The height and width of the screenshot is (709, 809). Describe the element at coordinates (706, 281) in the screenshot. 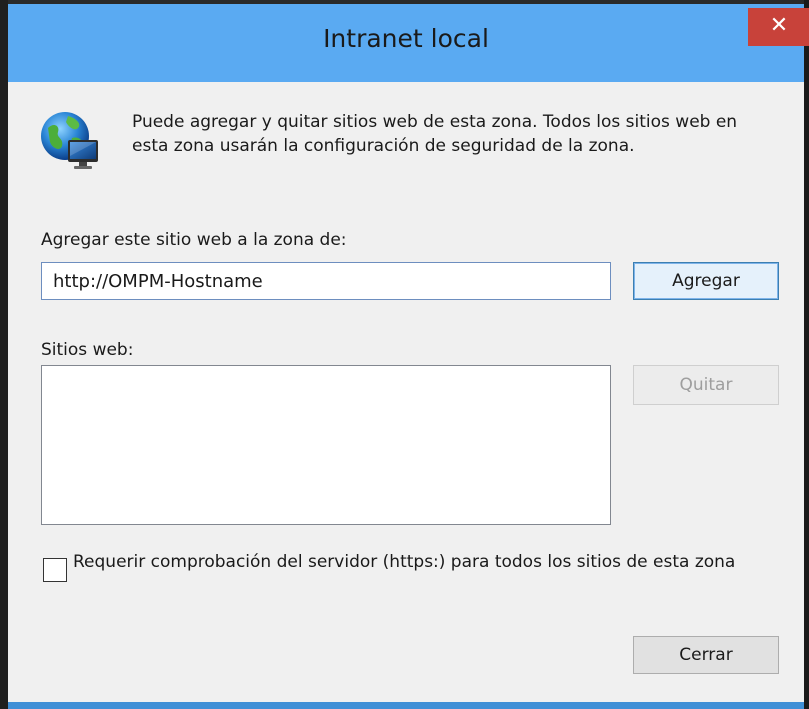

I see `add-button: Agregar` at that location.